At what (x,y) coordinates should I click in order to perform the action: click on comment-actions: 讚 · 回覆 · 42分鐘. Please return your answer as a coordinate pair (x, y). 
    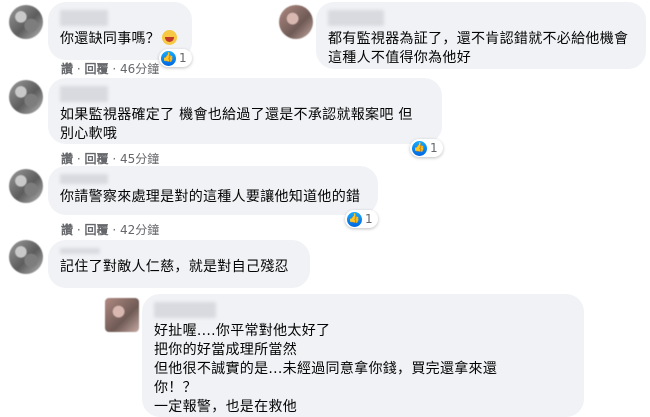
    Looking at the image, I should click on (110, 230).